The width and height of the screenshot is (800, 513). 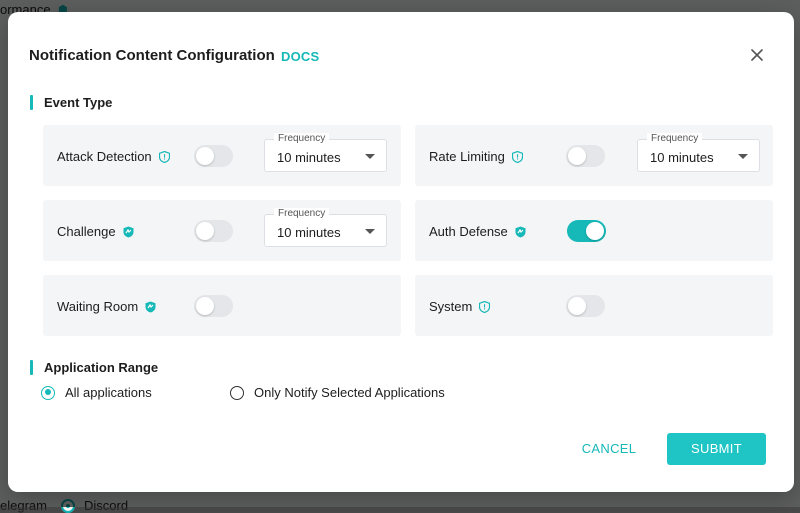 I want to click on attack-detection-toggle, so click(x=213, y=156).